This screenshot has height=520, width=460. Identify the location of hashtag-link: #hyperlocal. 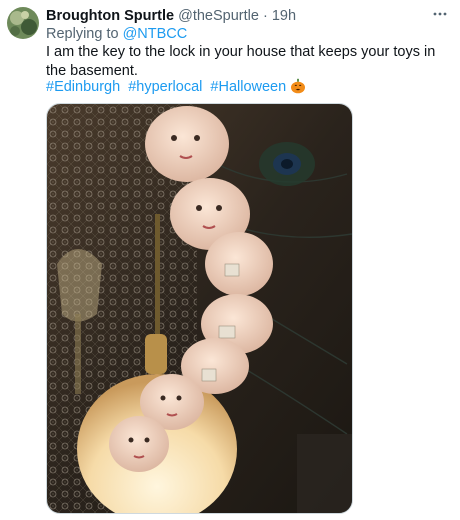
(165, 87).